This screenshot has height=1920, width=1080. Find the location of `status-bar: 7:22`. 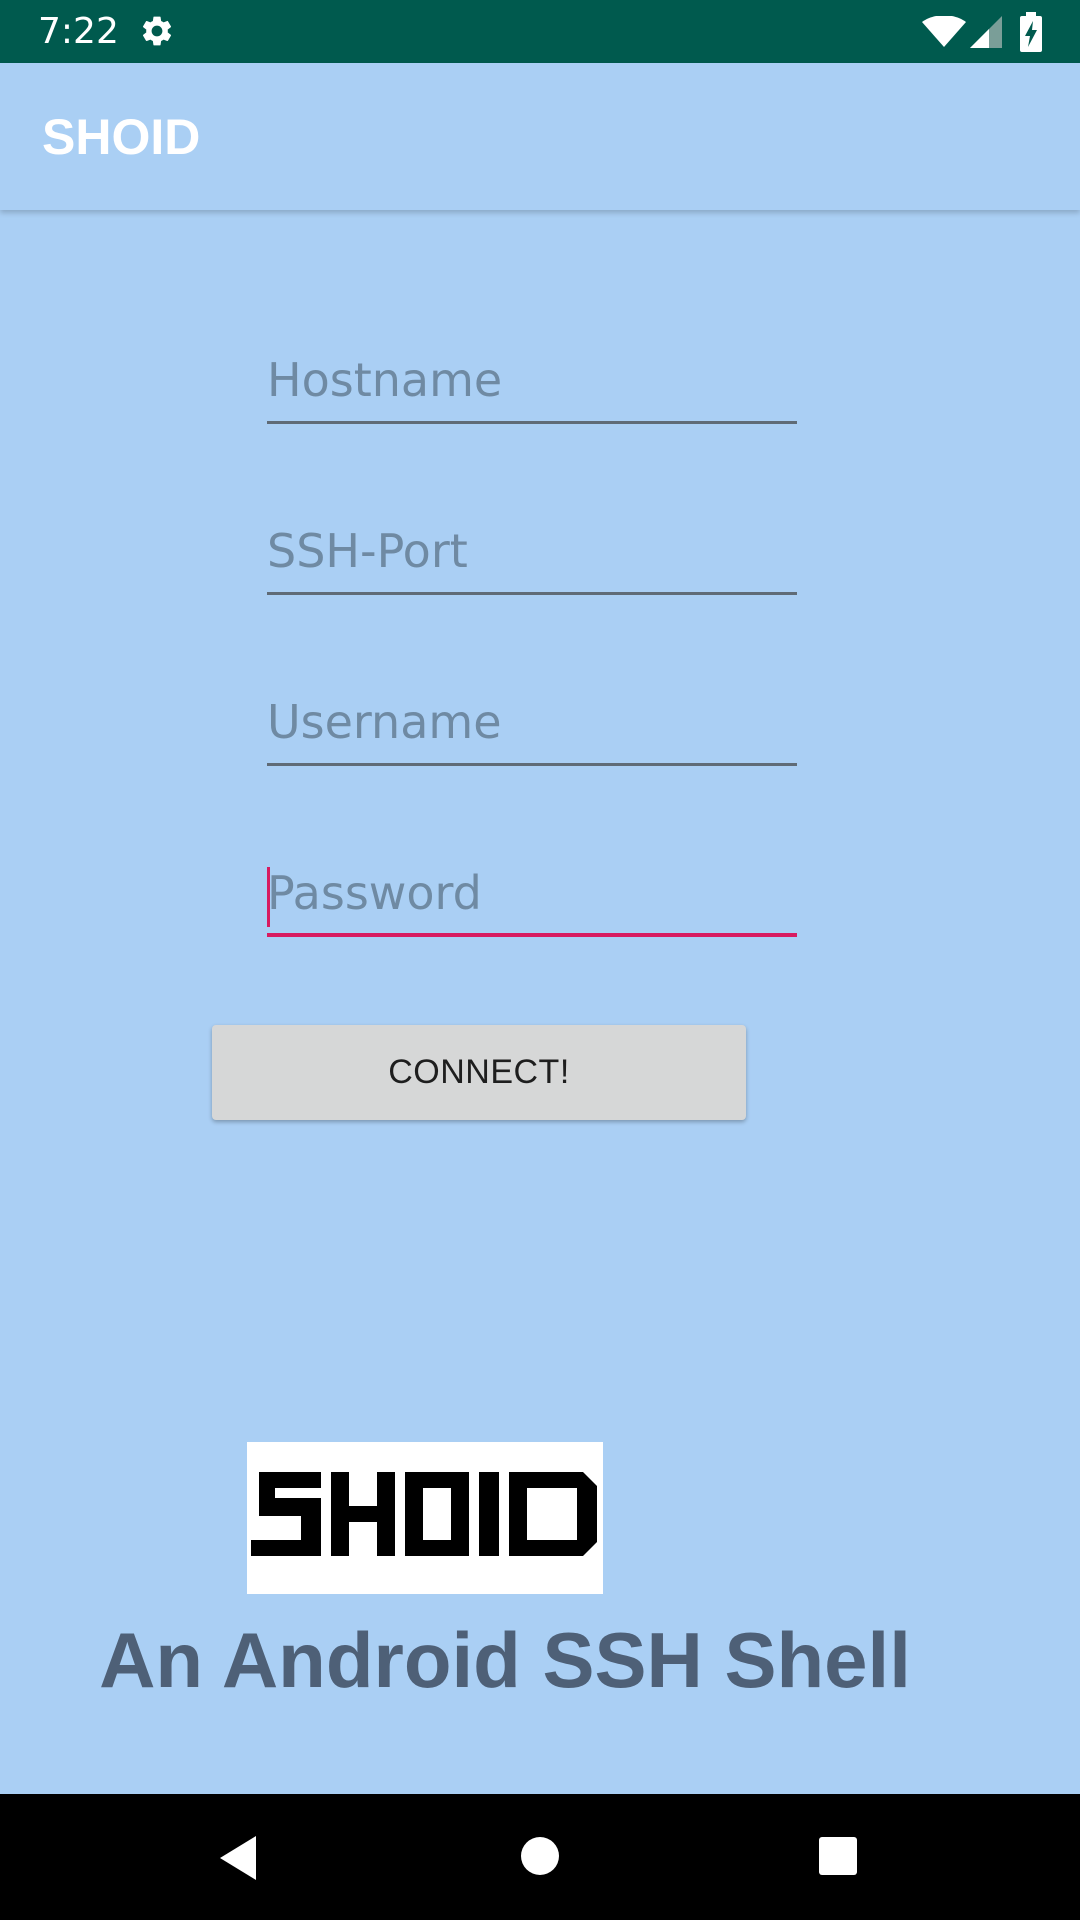

status-bar: 7:22 is located at coordinates (540, 31).